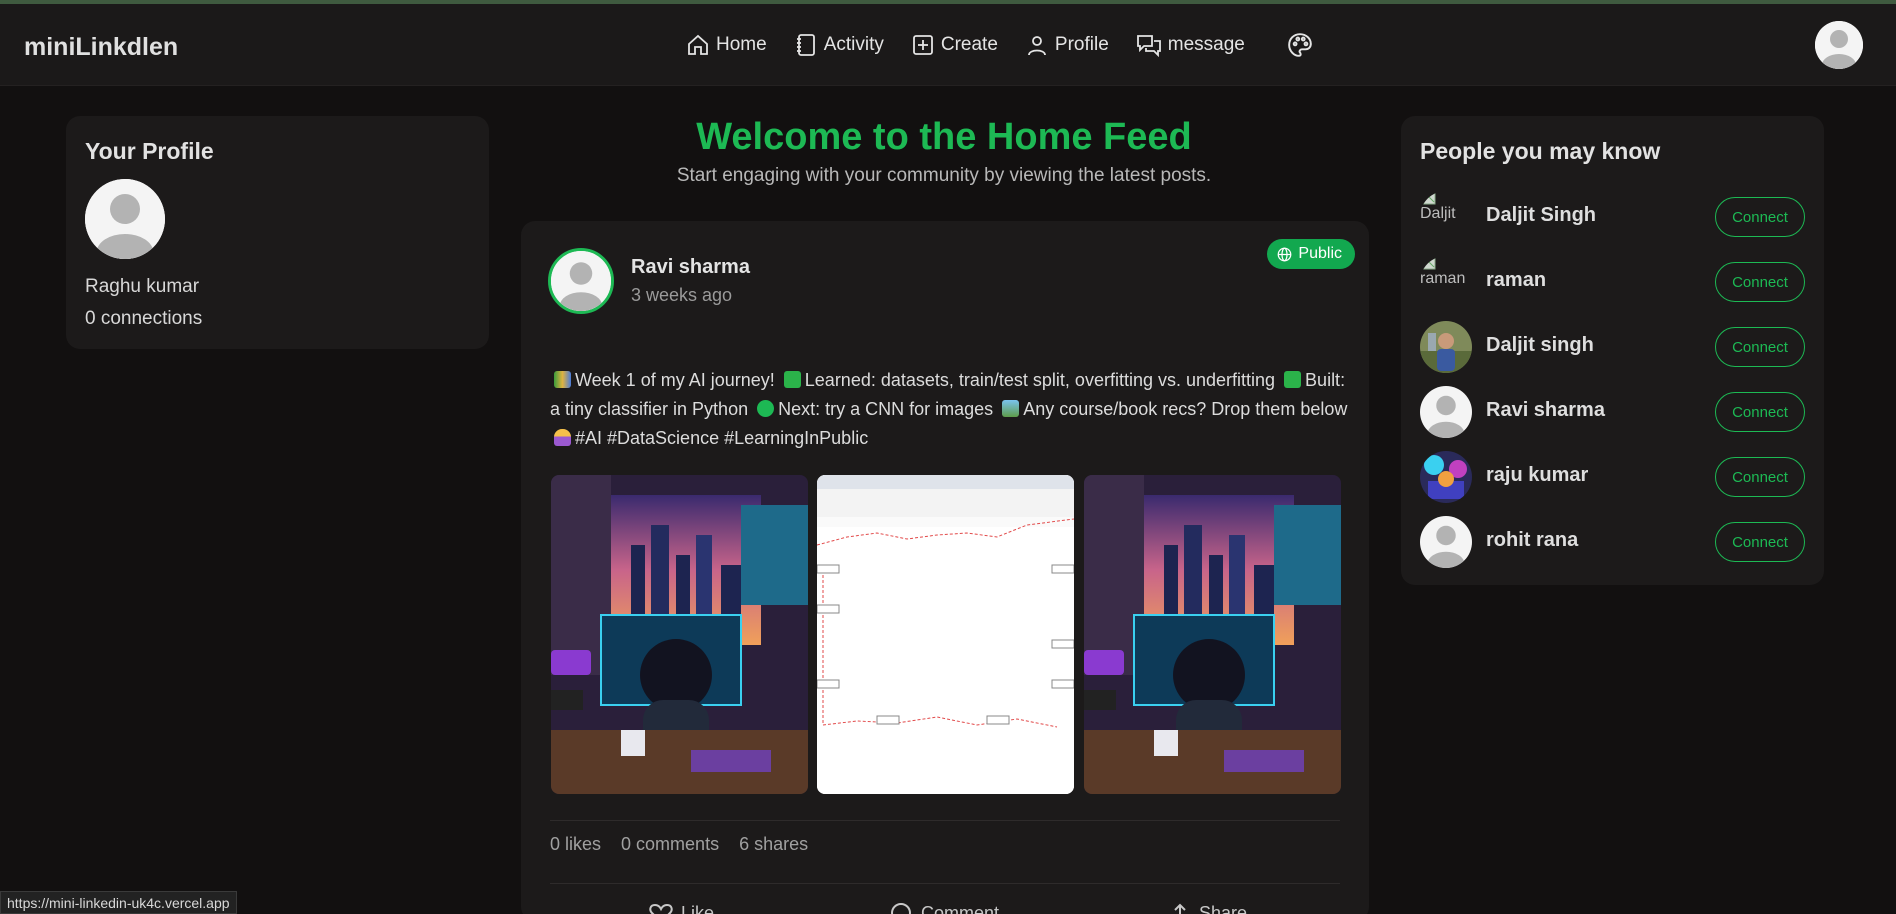 The image size is (1896, 914). Describe the element at coordinates (1002, 45) in the screenshot. I see `nav-links: Home Activity Create Profile message` at that location.